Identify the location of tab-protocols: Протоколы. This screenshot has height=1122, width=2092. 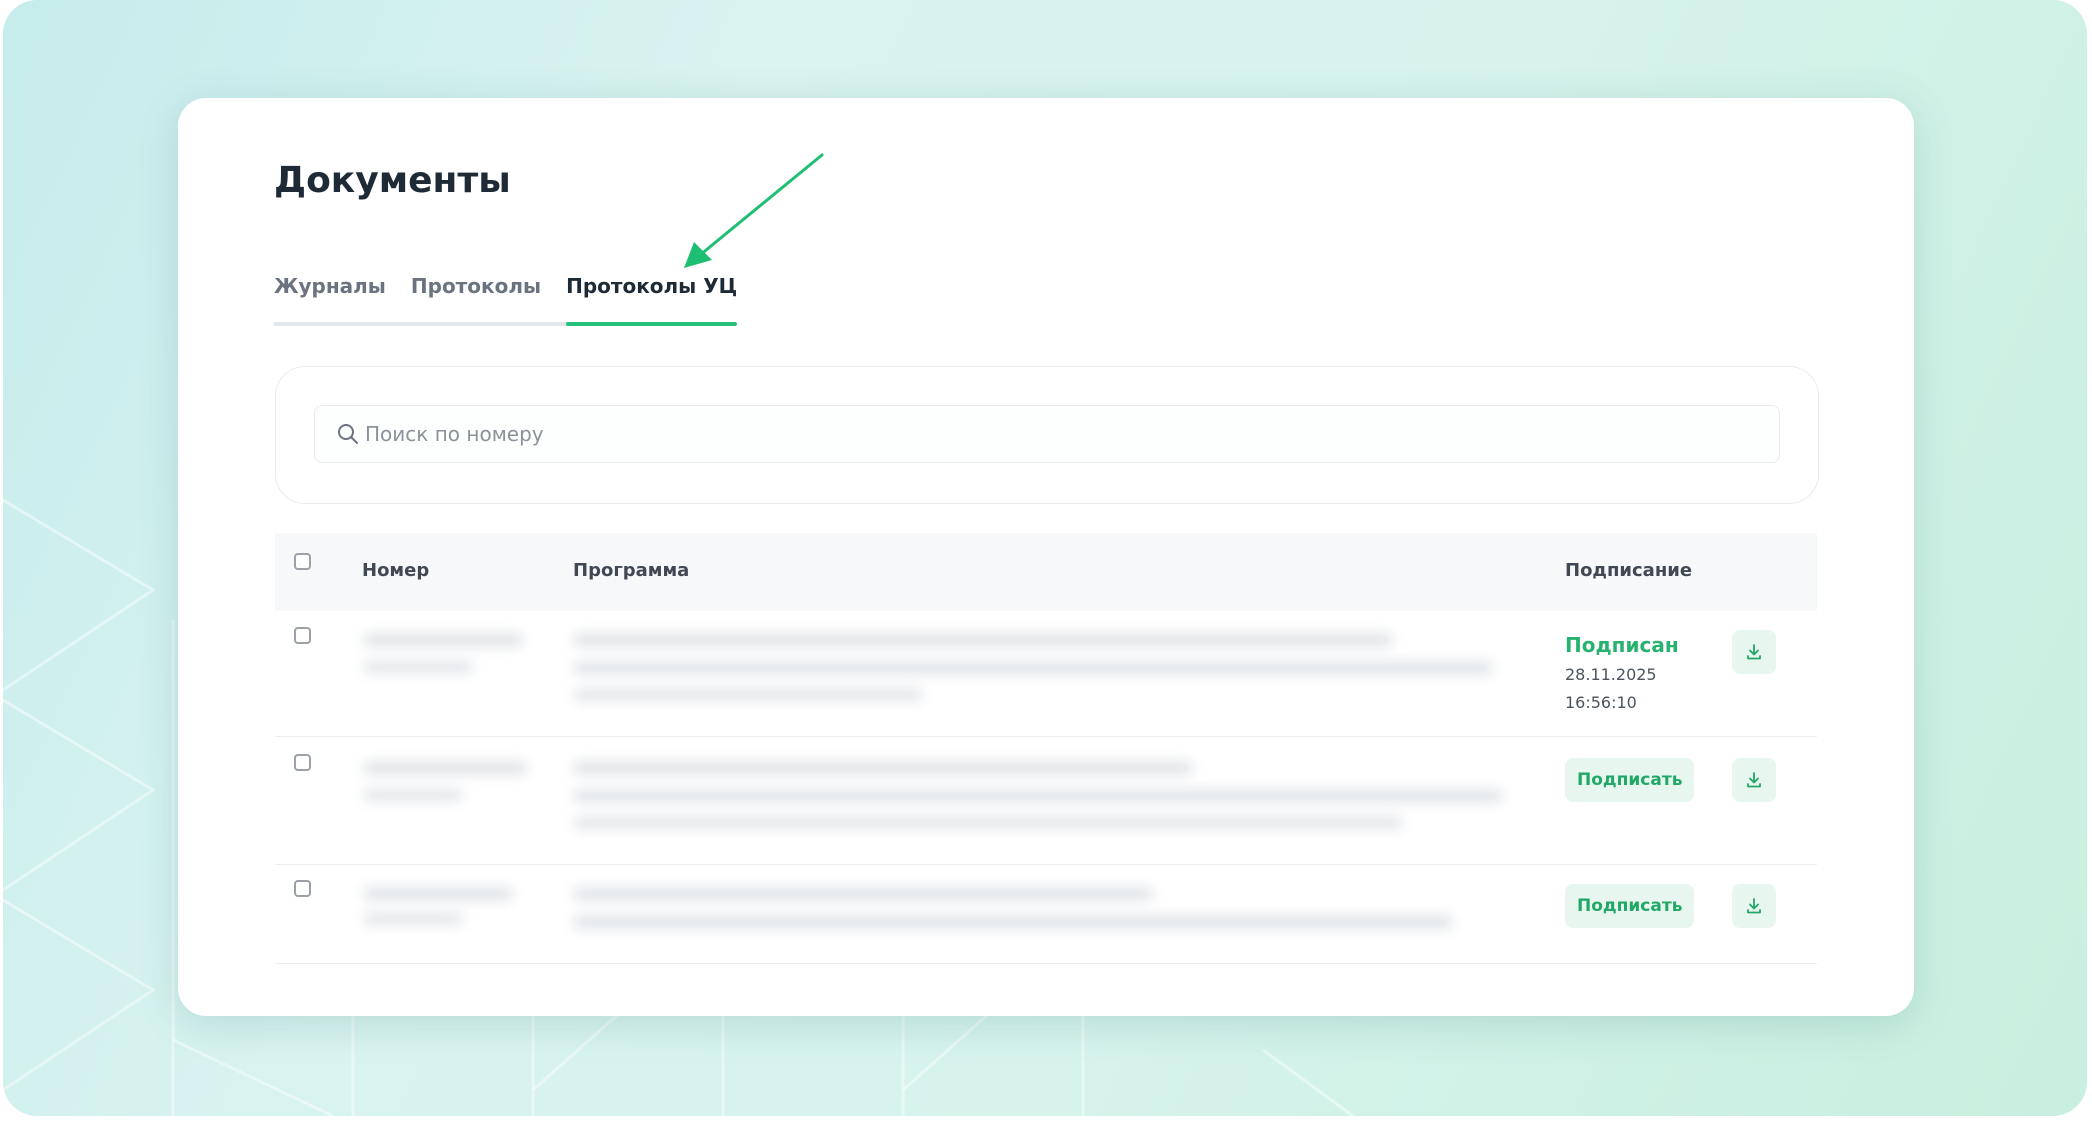
(476, 298).